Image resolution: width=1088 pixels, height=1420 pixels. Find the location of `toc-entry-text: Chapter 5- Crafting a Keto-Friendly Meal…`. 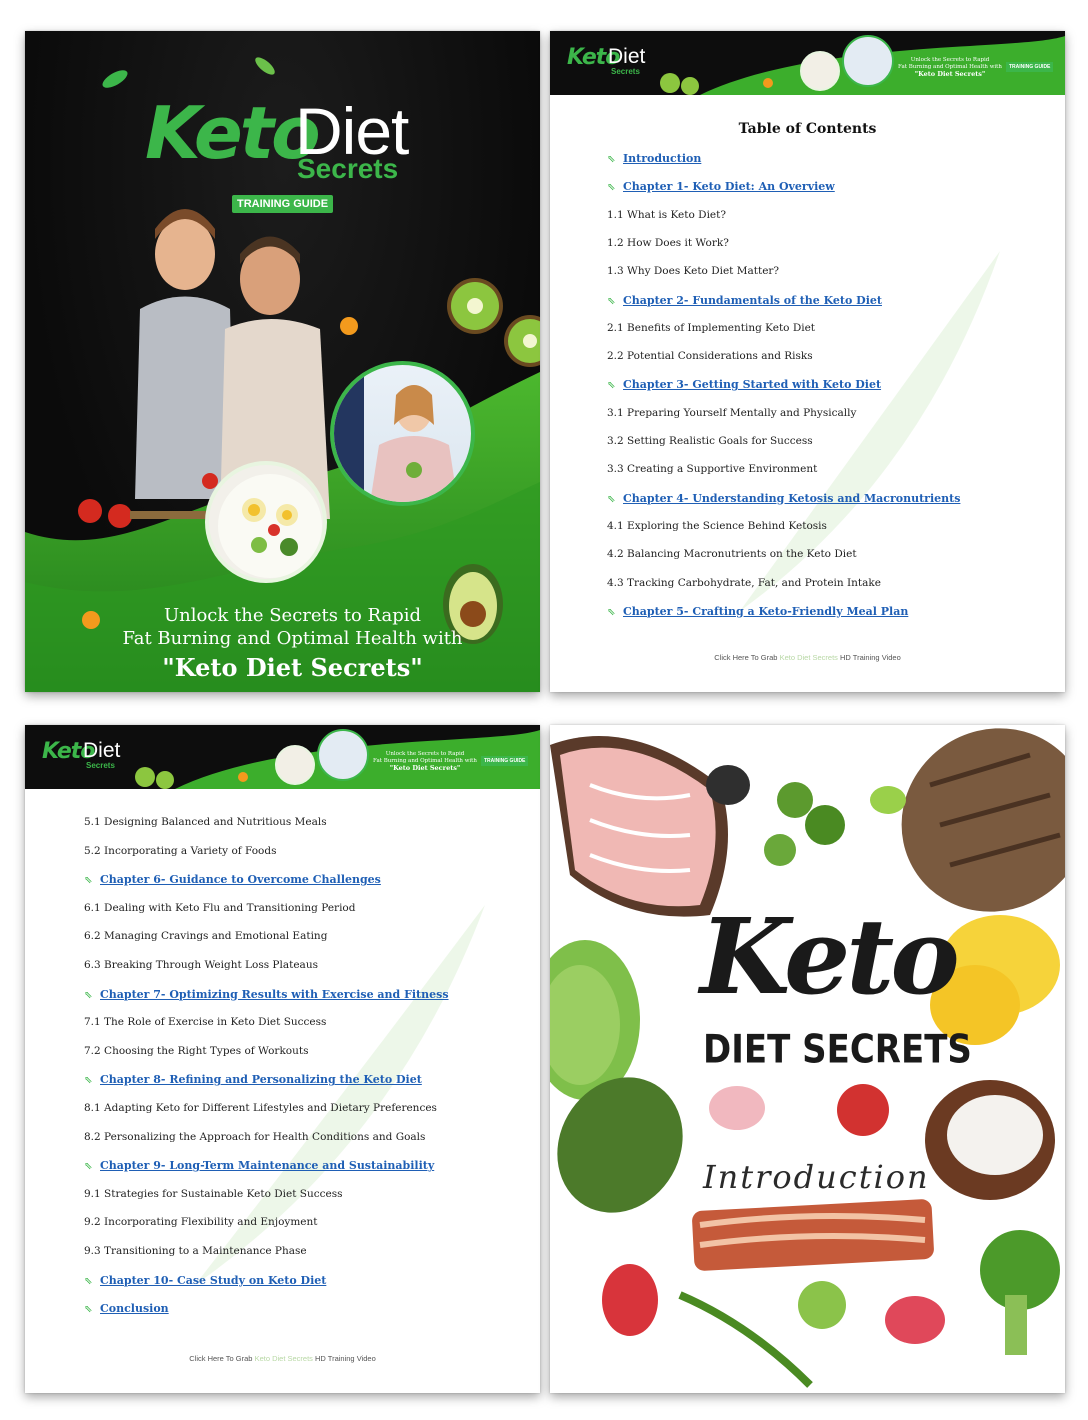

toc-entry-text: Chapter 5- Crafting a Keto-Friendly Meal… is located at coordinates (766, 611).